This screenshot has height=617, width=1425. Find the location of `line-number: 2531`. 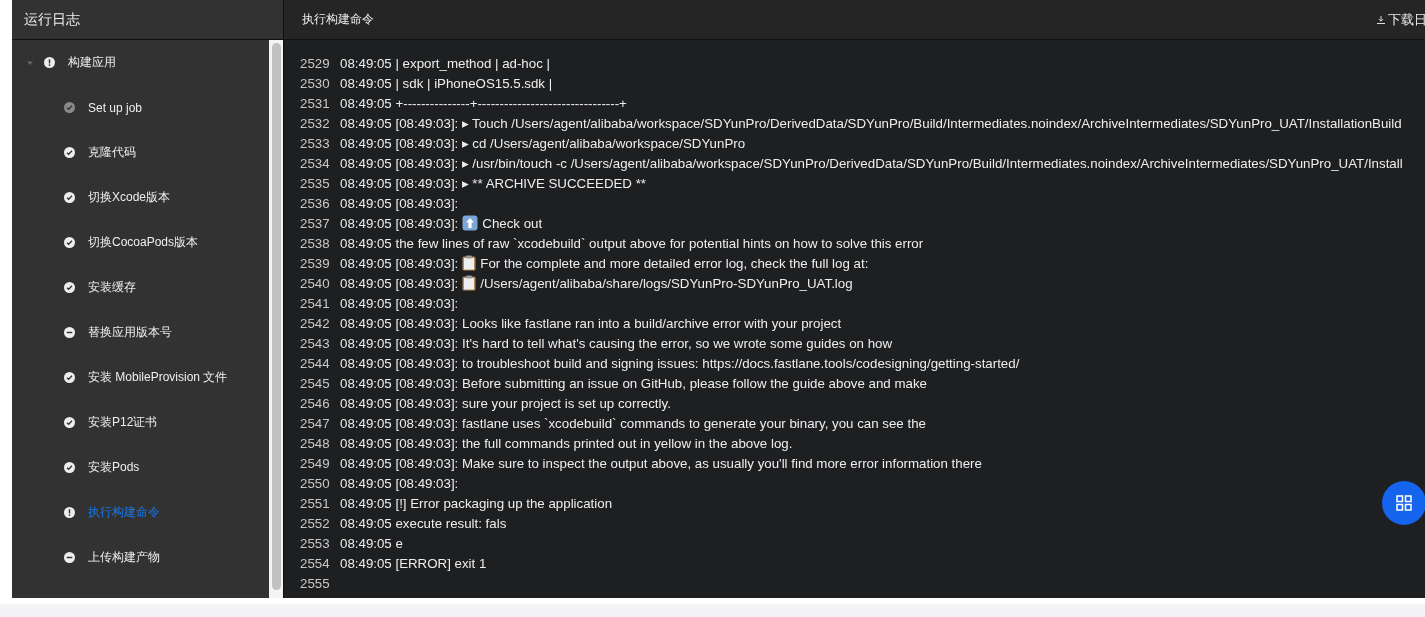

line-number: 2531 is located at coordinates (315, 103).